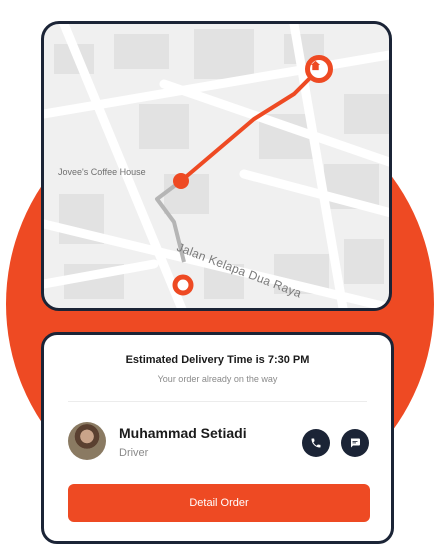 Image resolution: width=439 pixels, height=553 pixels. What do you see at coordinates (217, 401) in the screenshot?
I see `divider` at bounding box center [217, 401].